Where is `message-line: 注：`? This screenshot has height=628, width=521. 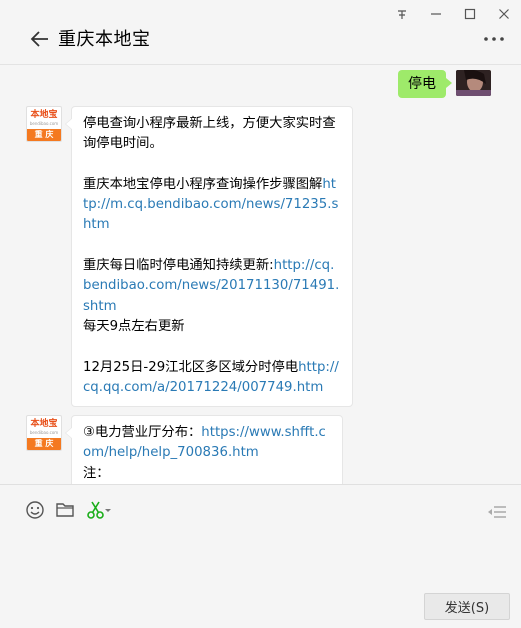
message-line: 注： is located at coordinates (96, 473).